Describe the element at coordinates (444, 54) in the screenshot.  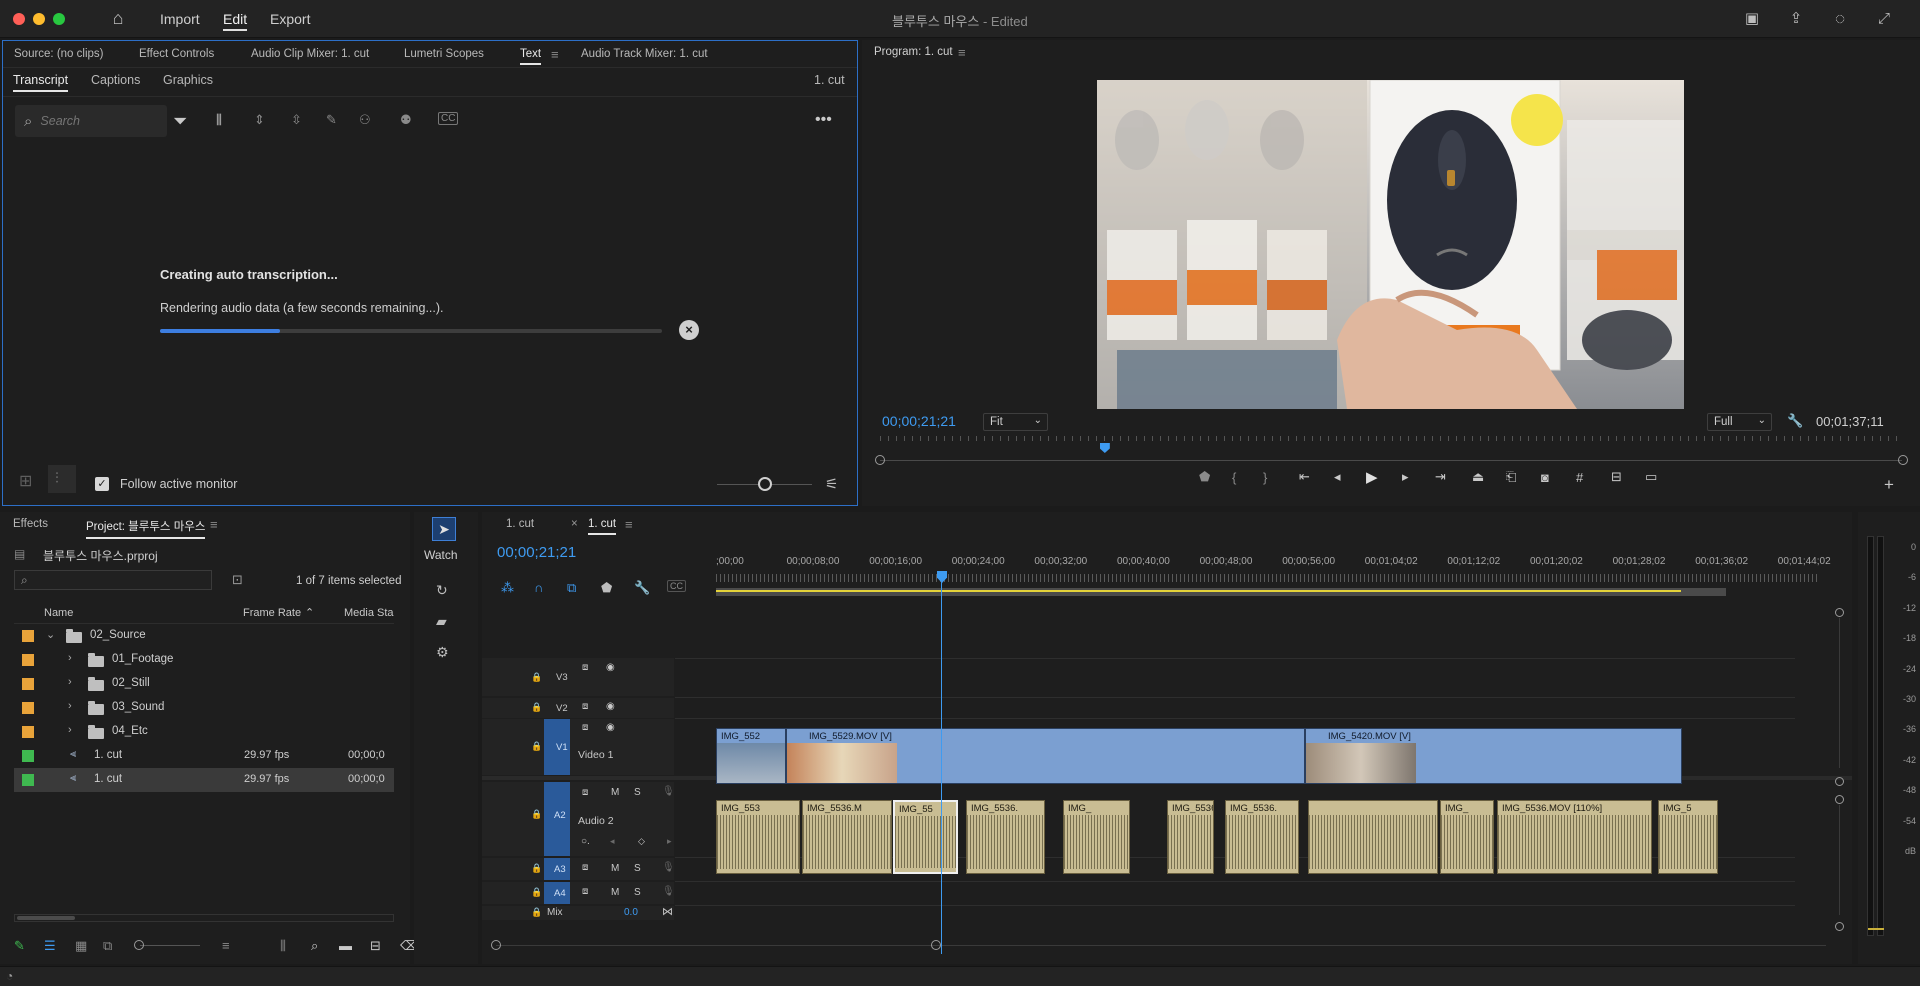
I see `tab-lumetri-scopes: Lumetri Scopes` at that location.